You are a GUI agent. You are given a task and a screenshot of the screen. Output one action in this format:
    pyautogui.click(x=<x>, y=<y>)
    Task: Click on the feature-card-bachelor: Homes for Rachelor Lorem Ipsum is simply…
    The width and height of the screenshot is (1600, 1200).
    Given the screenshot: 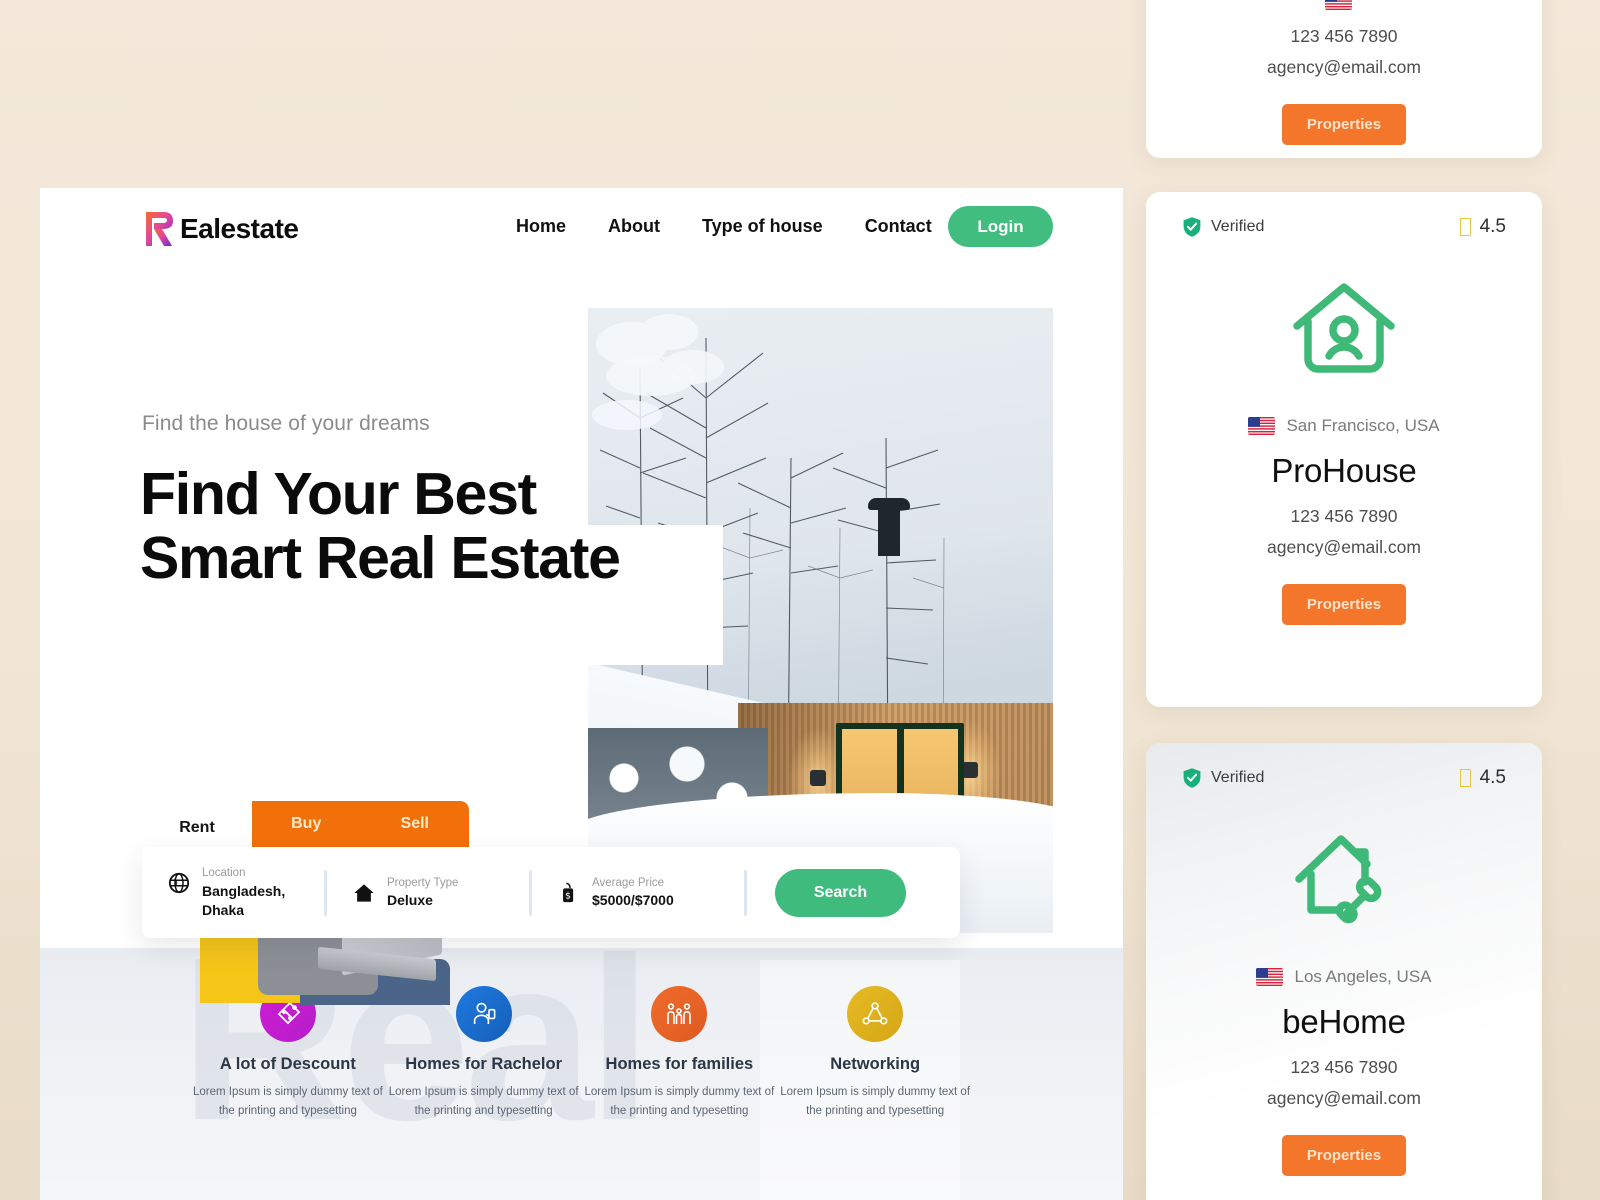 What is the action you would take?
    pyautogui.click(x=484, y=1093)
    